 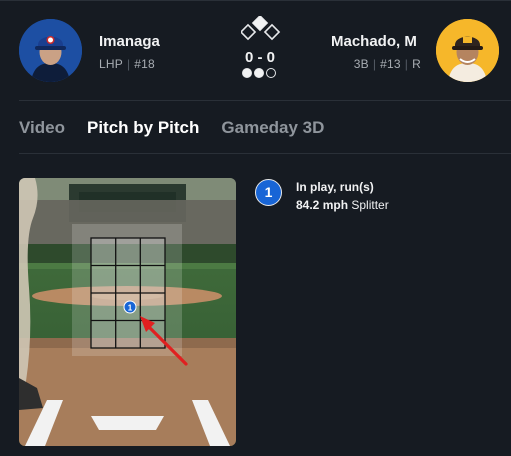 What do you see at coordinates (467, 50) in the screenshot?
I see `batter-avatar` at bounding box center [467, 50].